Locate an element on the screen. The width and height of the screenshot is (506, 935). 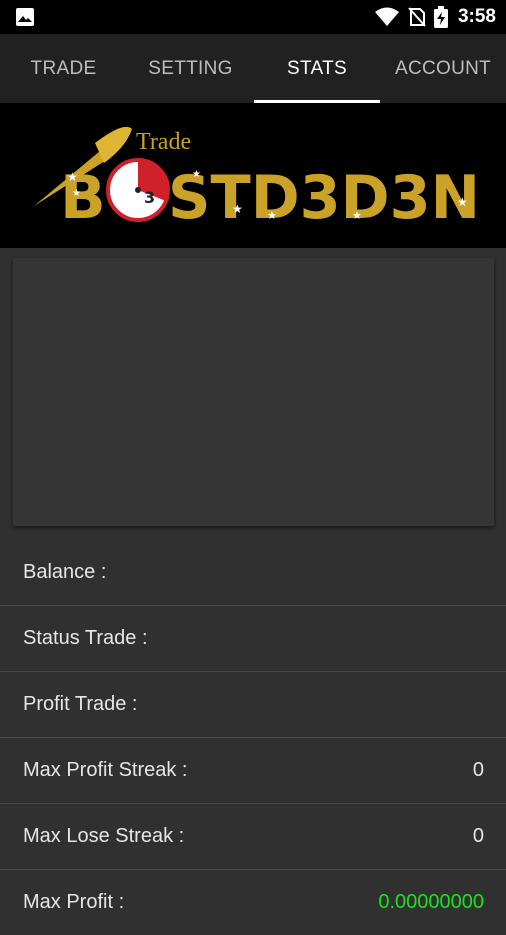
logo: Trade B 3 STD3D3N ★ ★ ★ ★ ★ ★ ★ is located at coordinates (257, 179).